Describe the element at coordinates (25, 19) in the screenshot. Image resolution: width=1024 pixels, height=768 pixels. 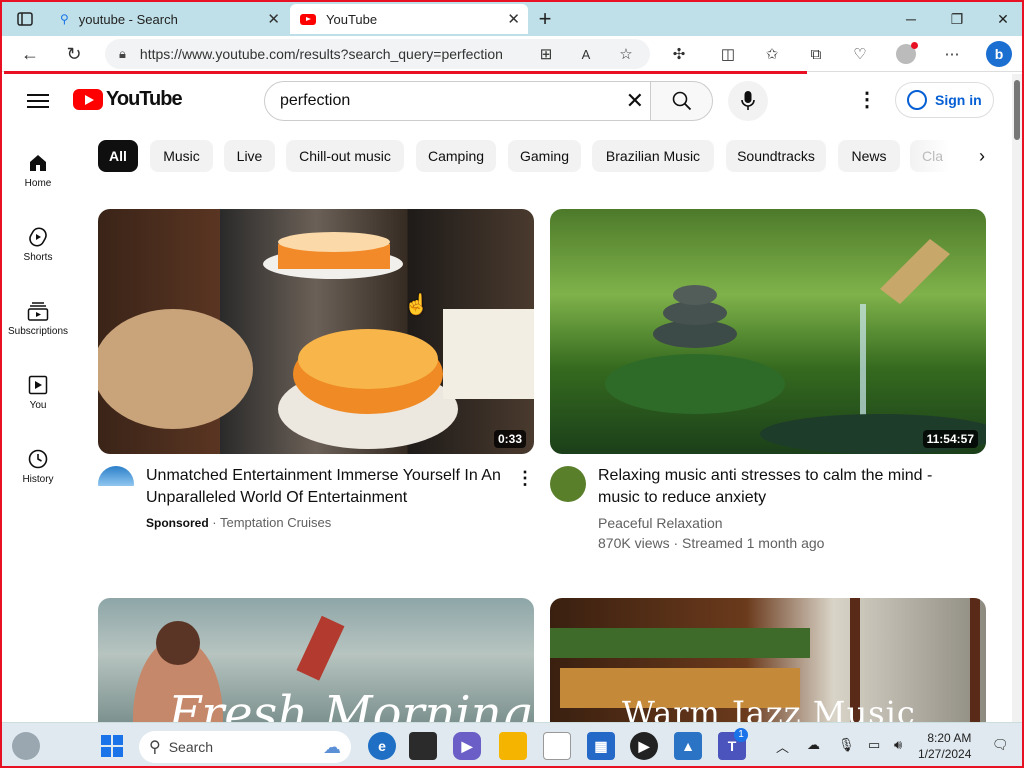
I see `tab-actions-icon` at that location.